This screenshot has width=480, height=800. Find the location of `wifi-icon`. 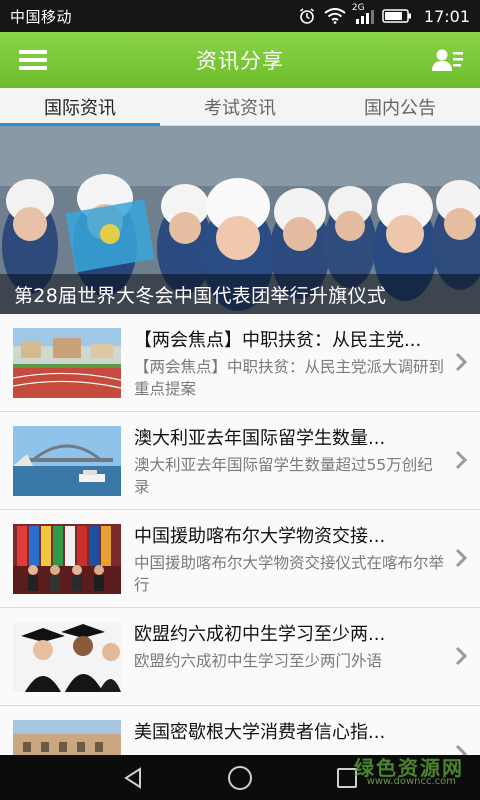

wifi-icon is located at coordinates (335, 16).